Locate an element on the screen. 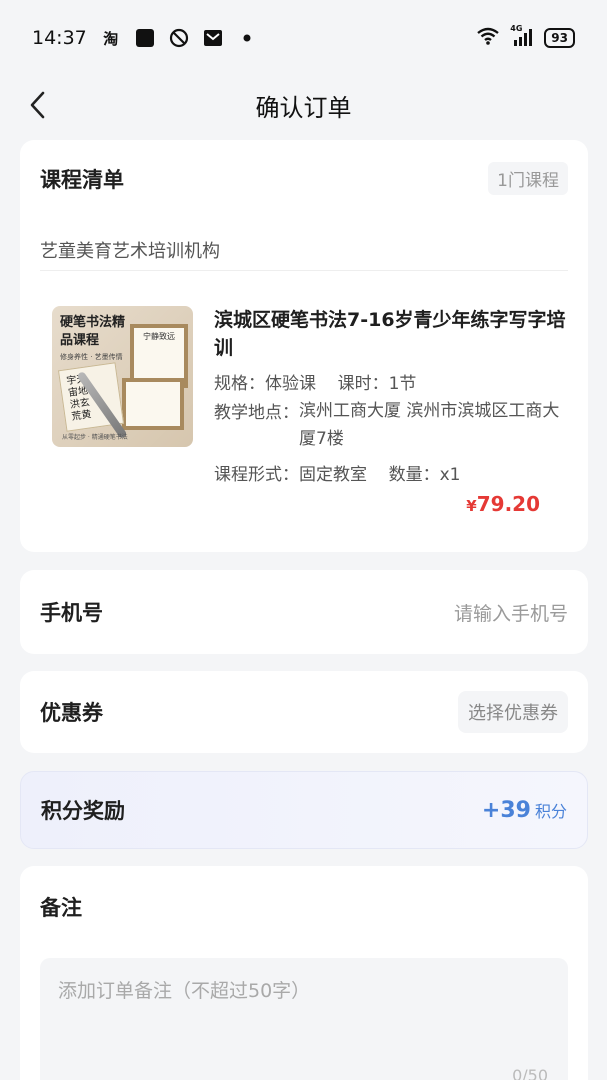 The height and width of the screenshot is (1080, 607). thumbnail-footer: 从零起步 · 精通硬笔书法 is located at coordinates (95, 437).